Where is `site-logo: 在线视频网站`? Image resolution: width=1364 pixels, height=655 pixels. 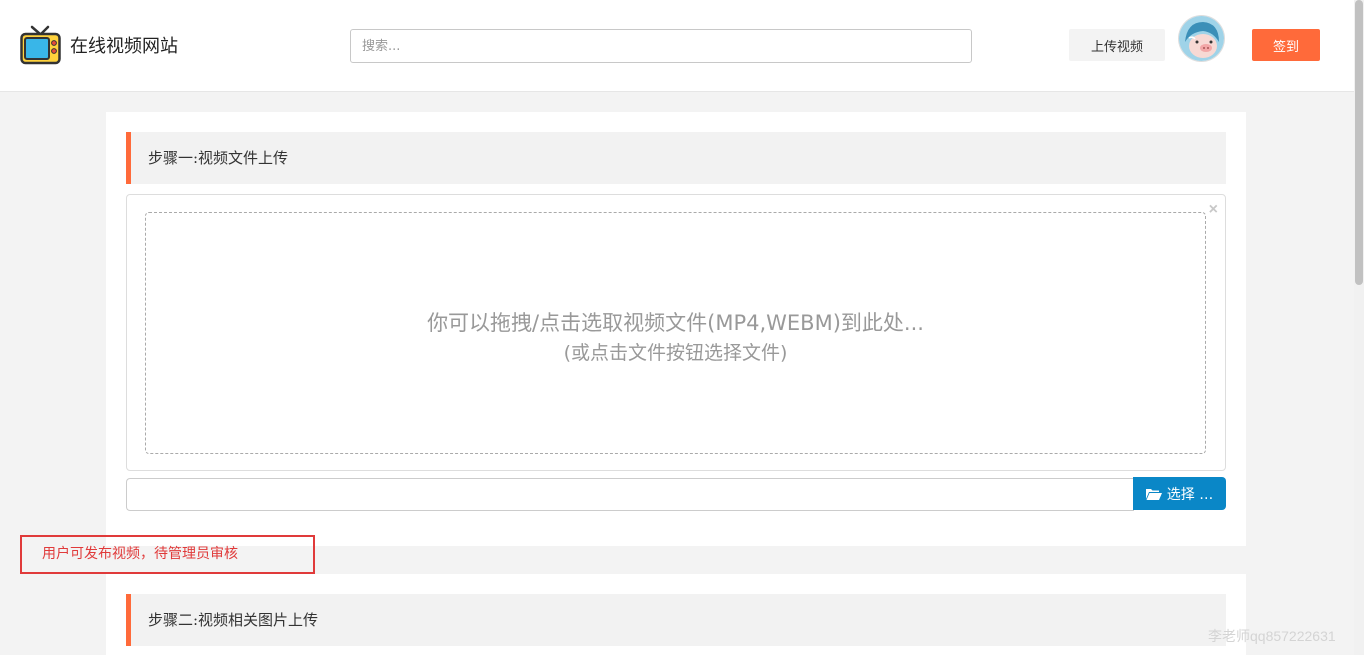 site-logo: 在线视频网站 is located at coordinates (99, 45).